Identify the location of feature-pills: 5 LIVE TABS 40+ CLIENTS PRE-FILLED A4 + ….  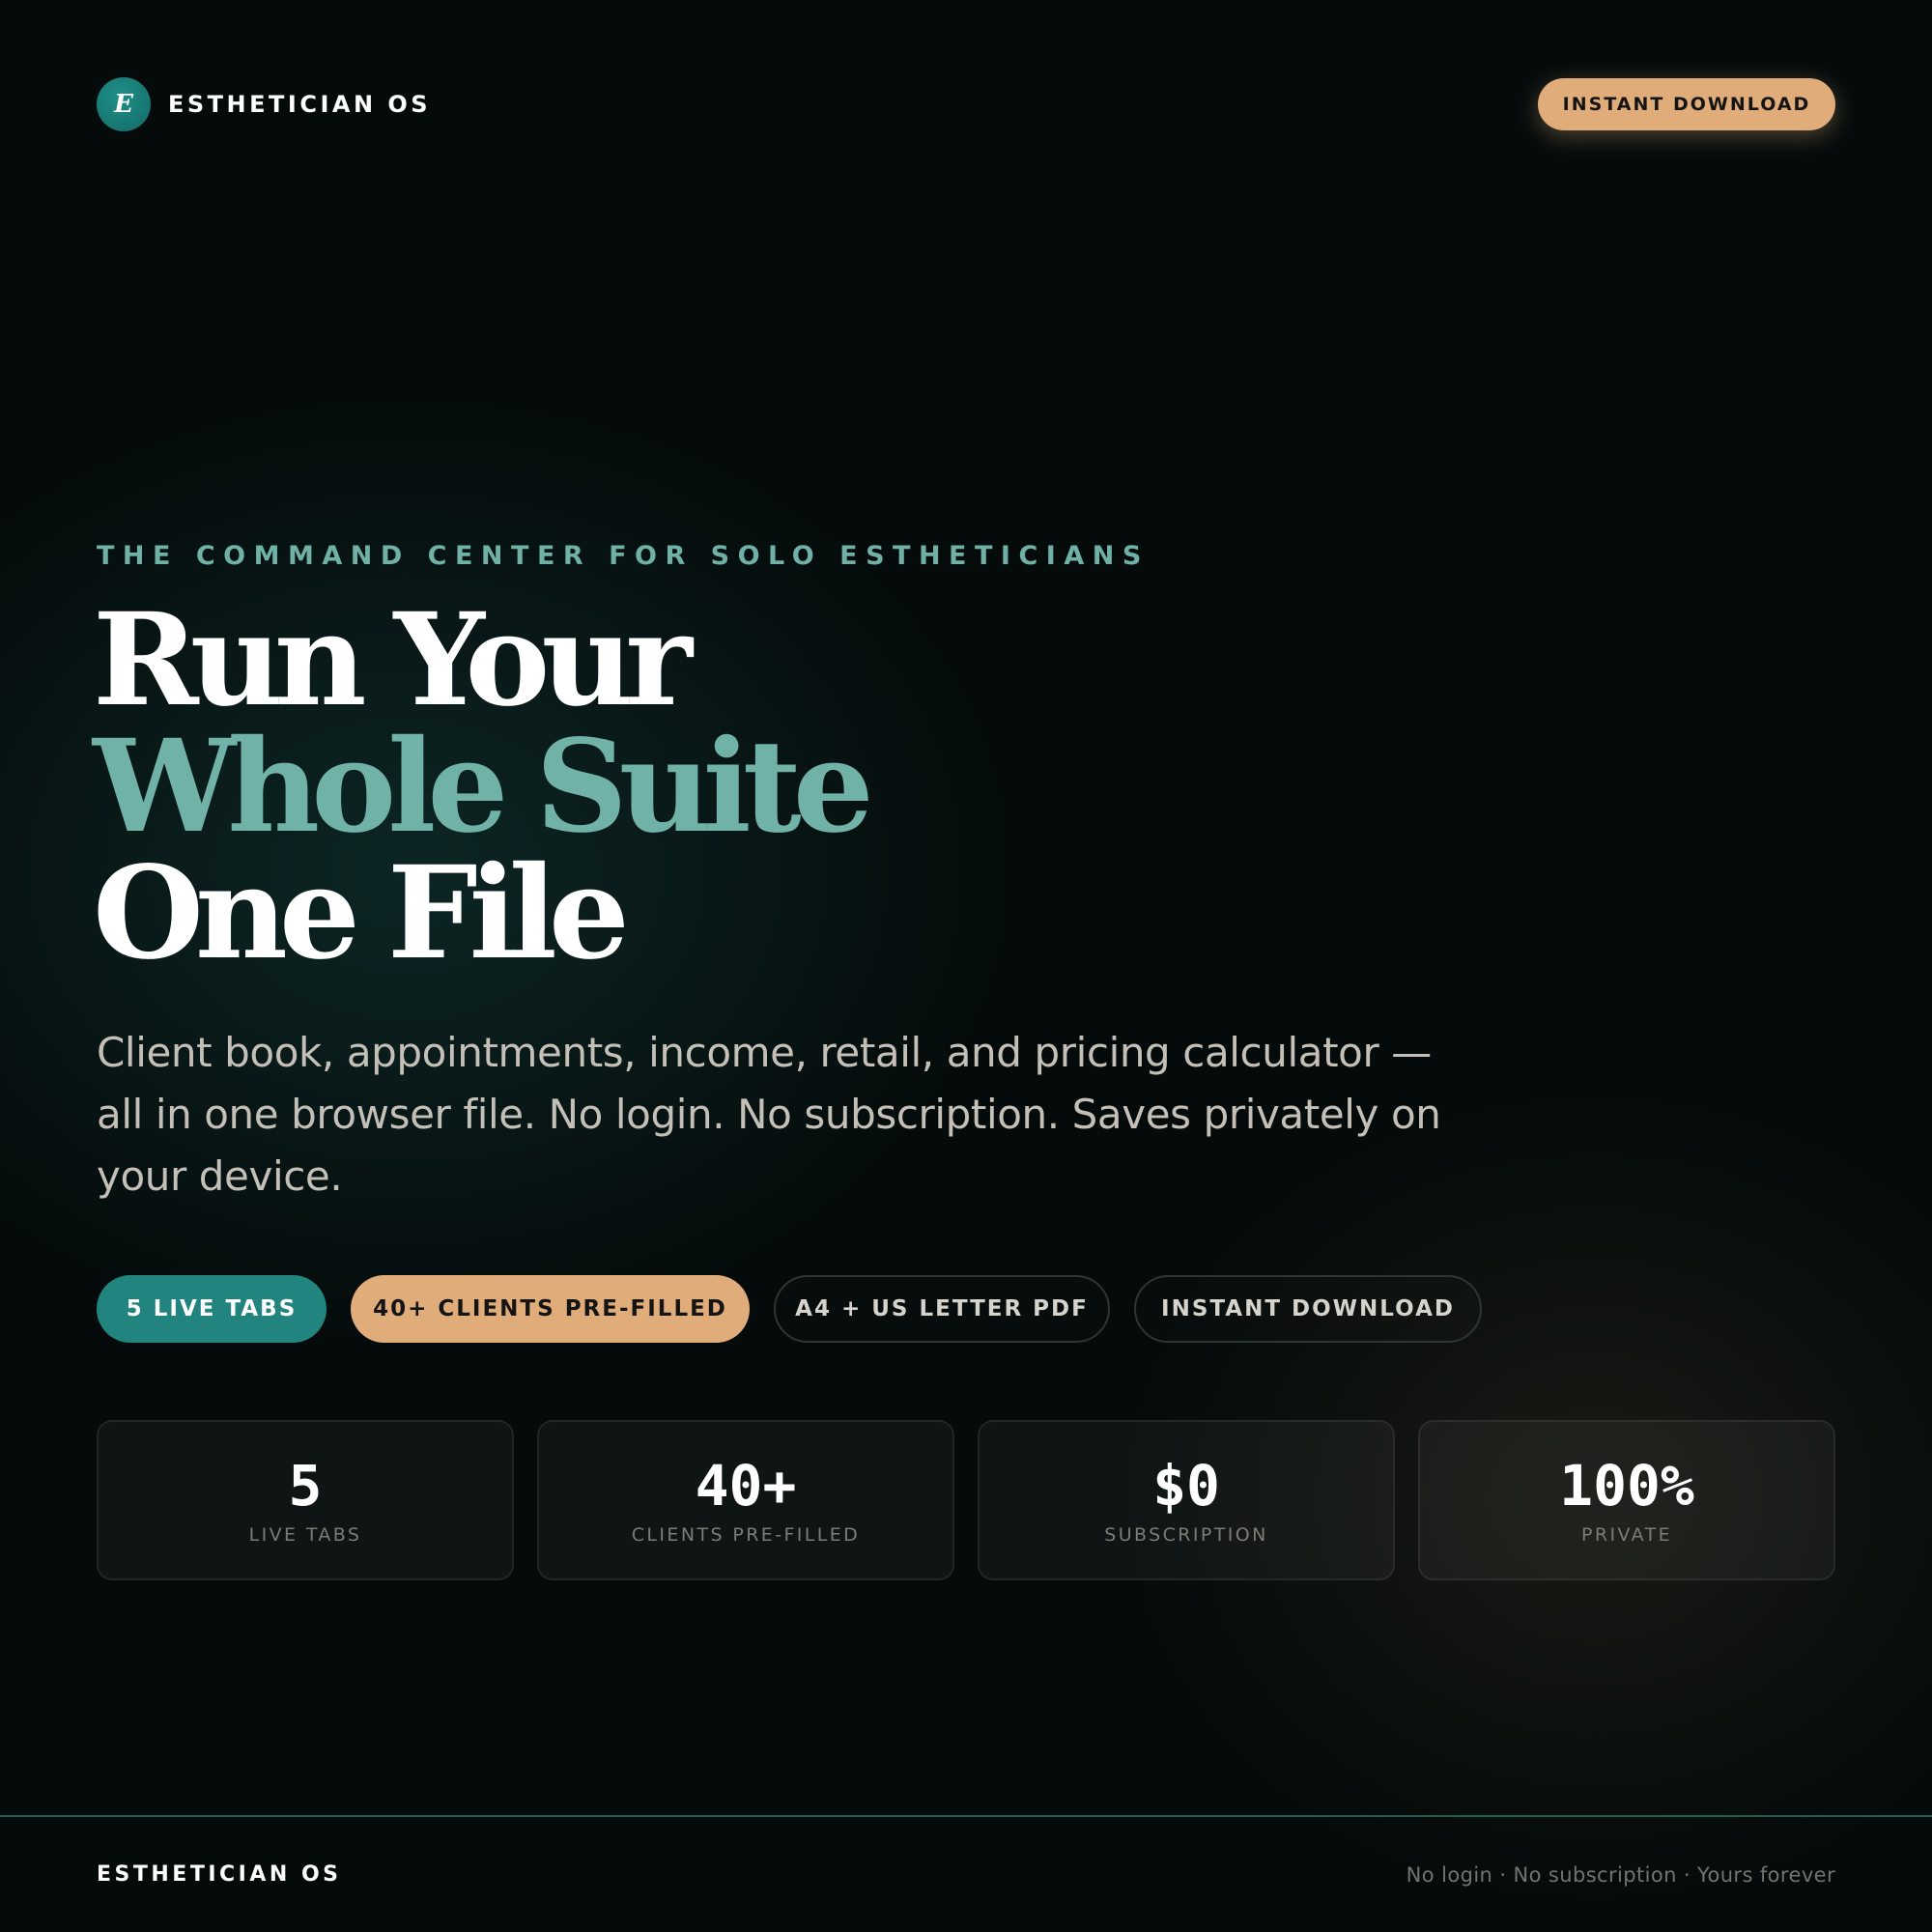
(789, 1309).